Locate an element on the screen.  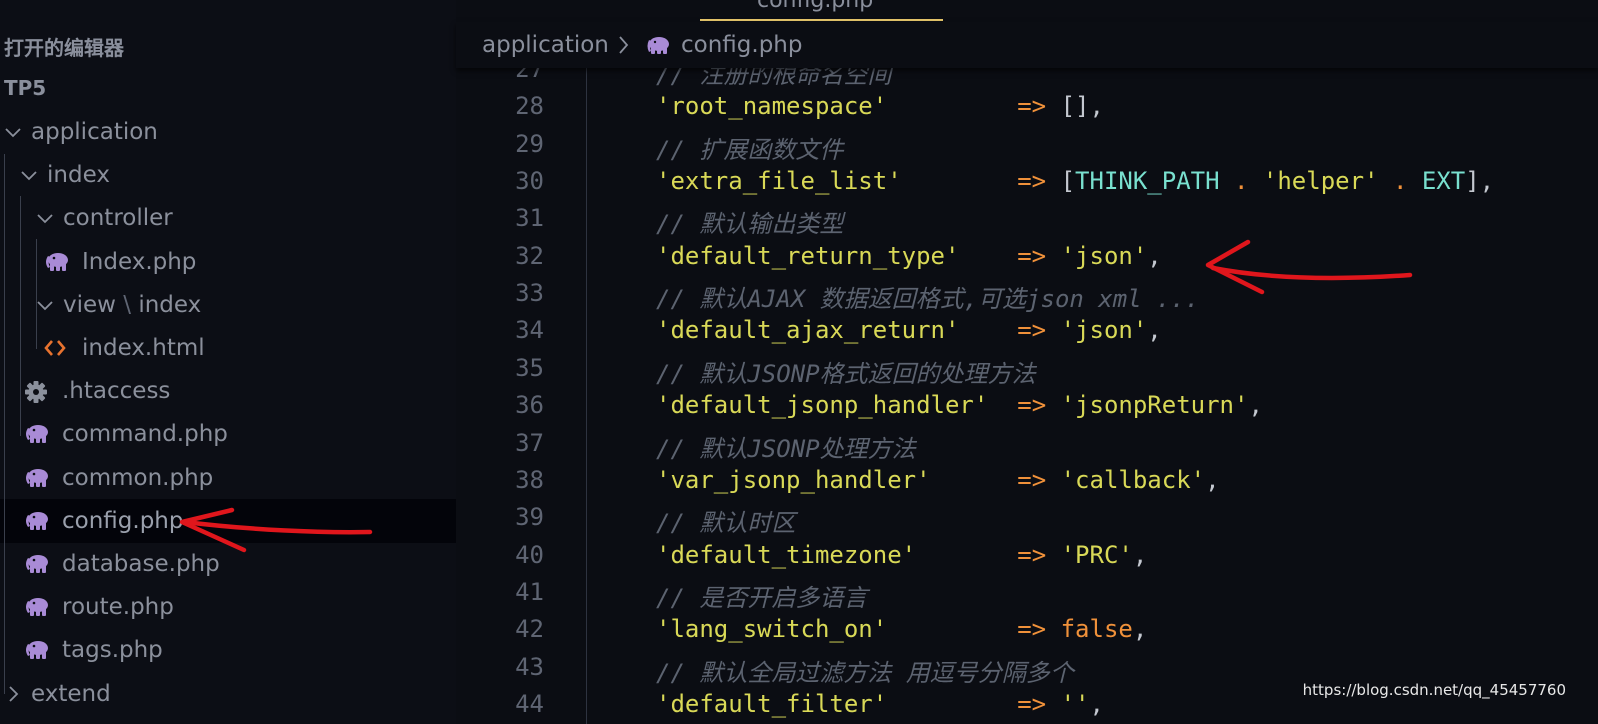
code-line: 35 // 默认JSONP格式返回的处理方法 is located at coordinates (1027, 373).